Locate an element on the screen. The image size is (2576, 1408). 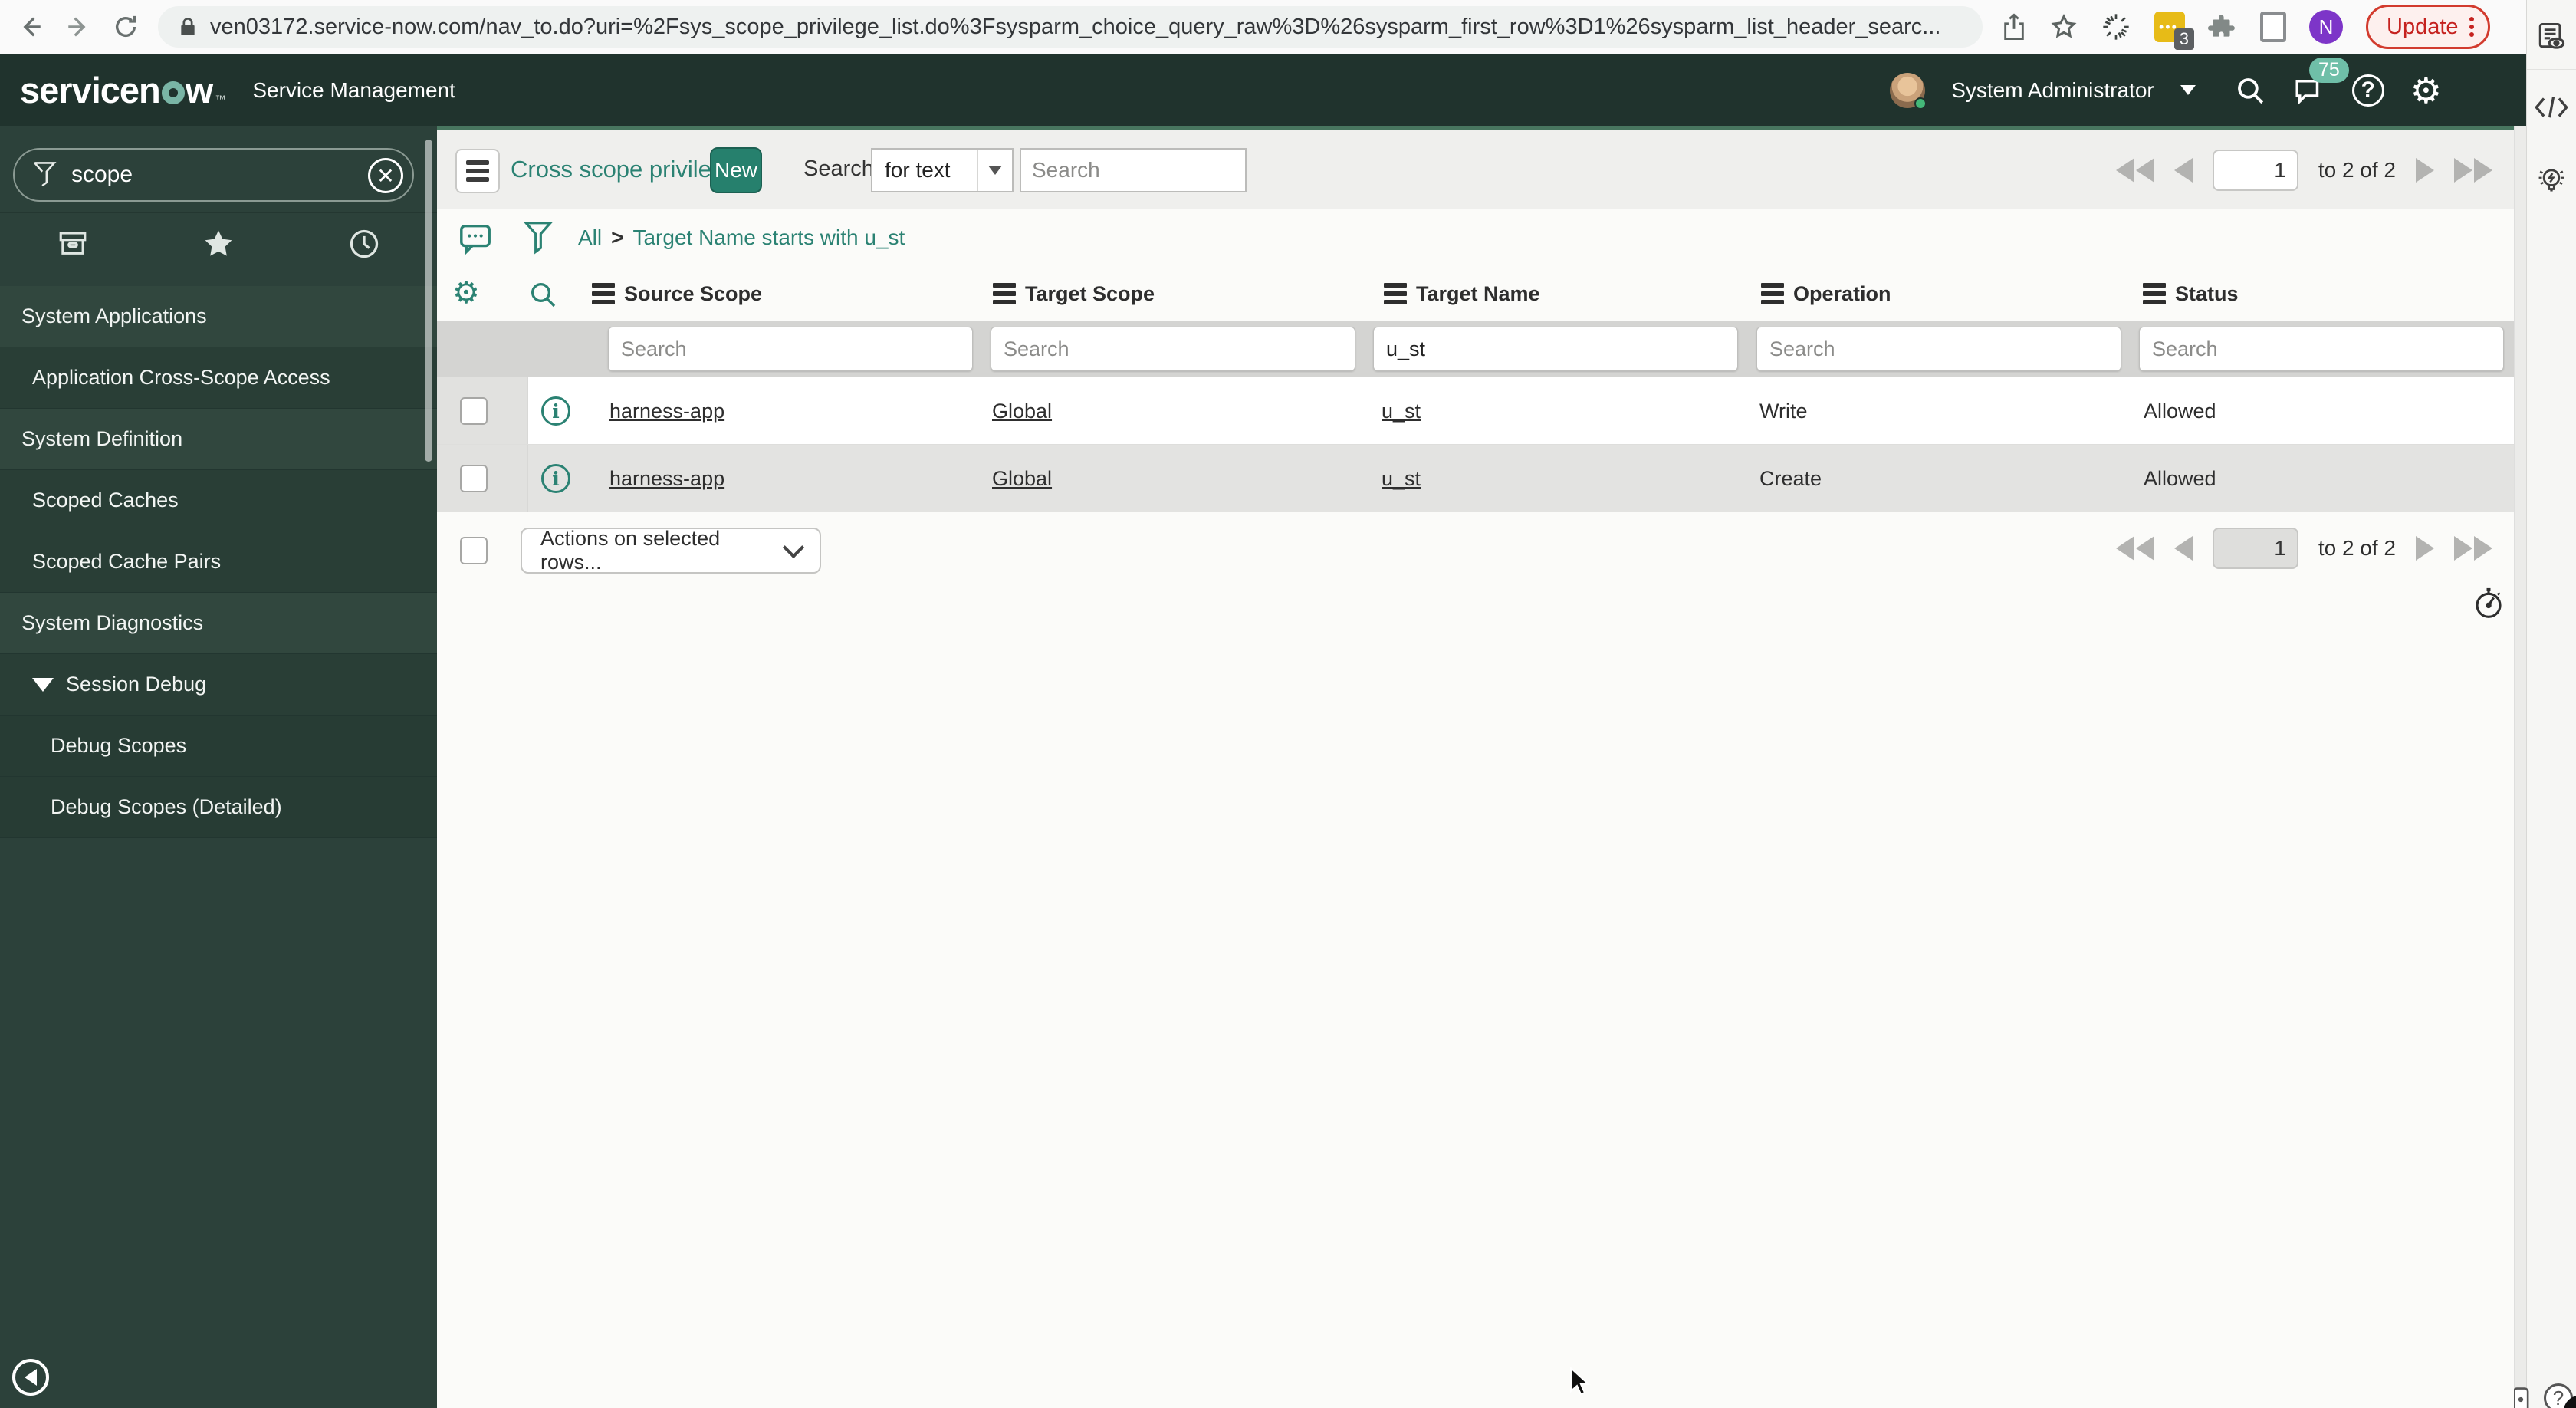
extension-spinner-icon is located at coordinates (2116, 27).